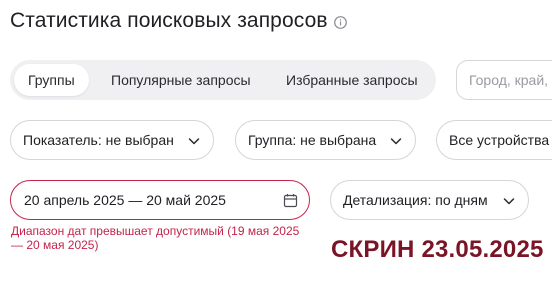 The height and width of the screenshot is (283, 552). I want to click on metric-select: Показатель: не выбран, so click(112, 140).